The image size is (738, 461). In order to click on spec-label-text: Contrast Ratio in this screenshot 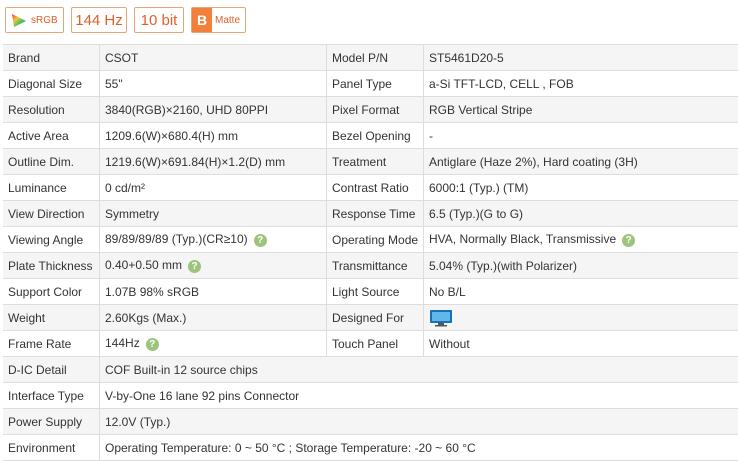, I will do `click(370, 188)`.